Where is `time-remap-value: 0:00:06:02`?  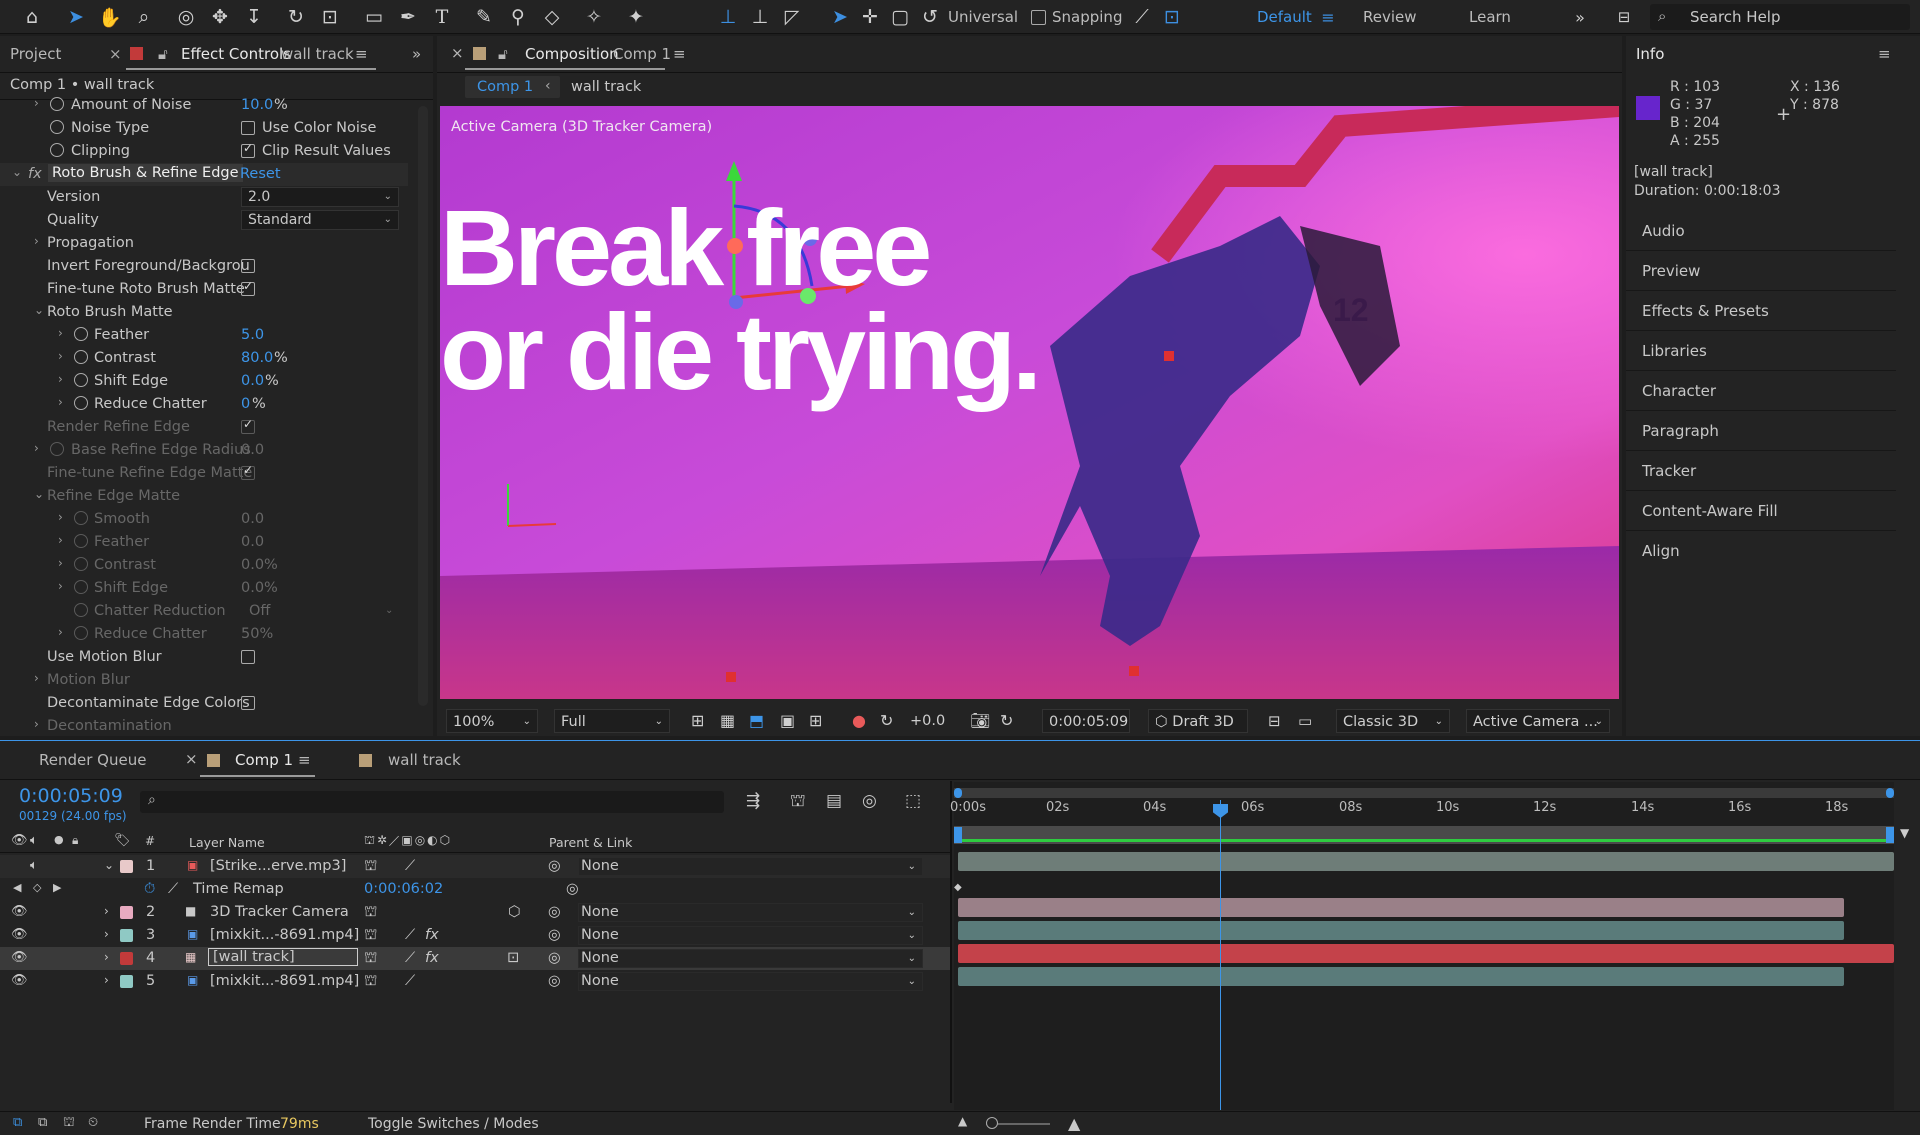 time-remap-value: 0:00:06:02 is located at coordinates (403, 889).